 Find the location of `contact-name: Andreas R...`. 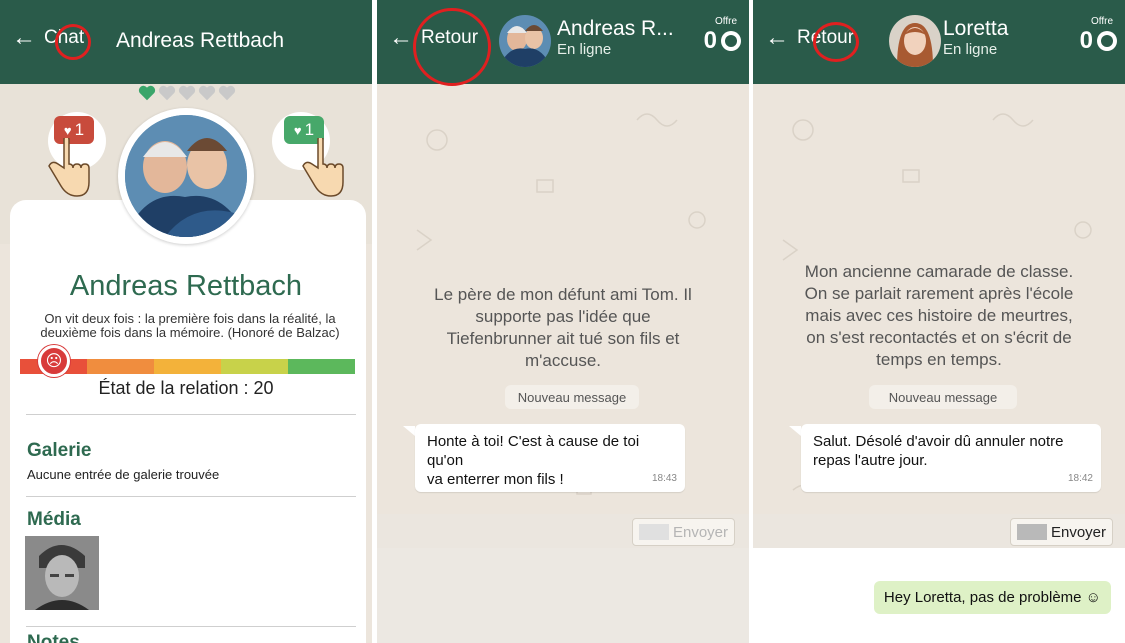

contact-name: Andreas R... is located at coordinates (615, 28).